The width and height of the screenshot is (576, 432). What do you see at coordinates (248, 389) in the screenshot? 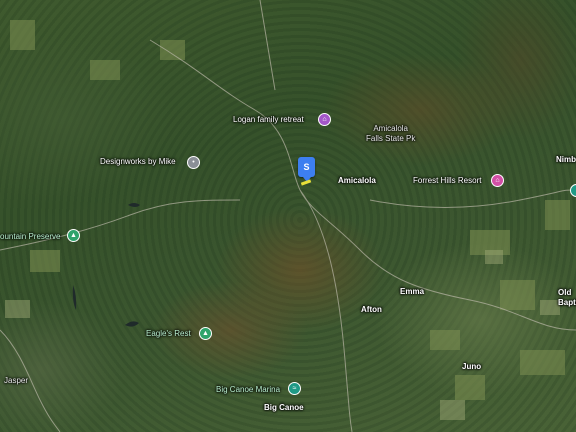
I see `poi-label-big-canoe-marina: Big Canoe Marina` at bounding box center [248, 389].